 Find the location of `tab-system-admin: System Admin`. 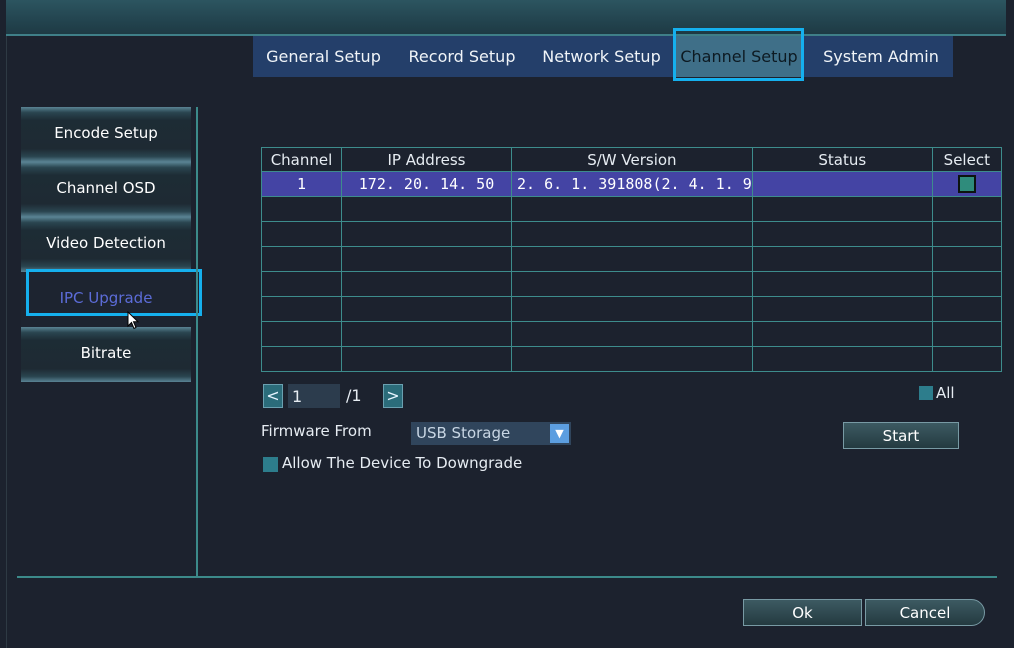

tab-system-admin: System Admin is located at coordinates (881, 56).